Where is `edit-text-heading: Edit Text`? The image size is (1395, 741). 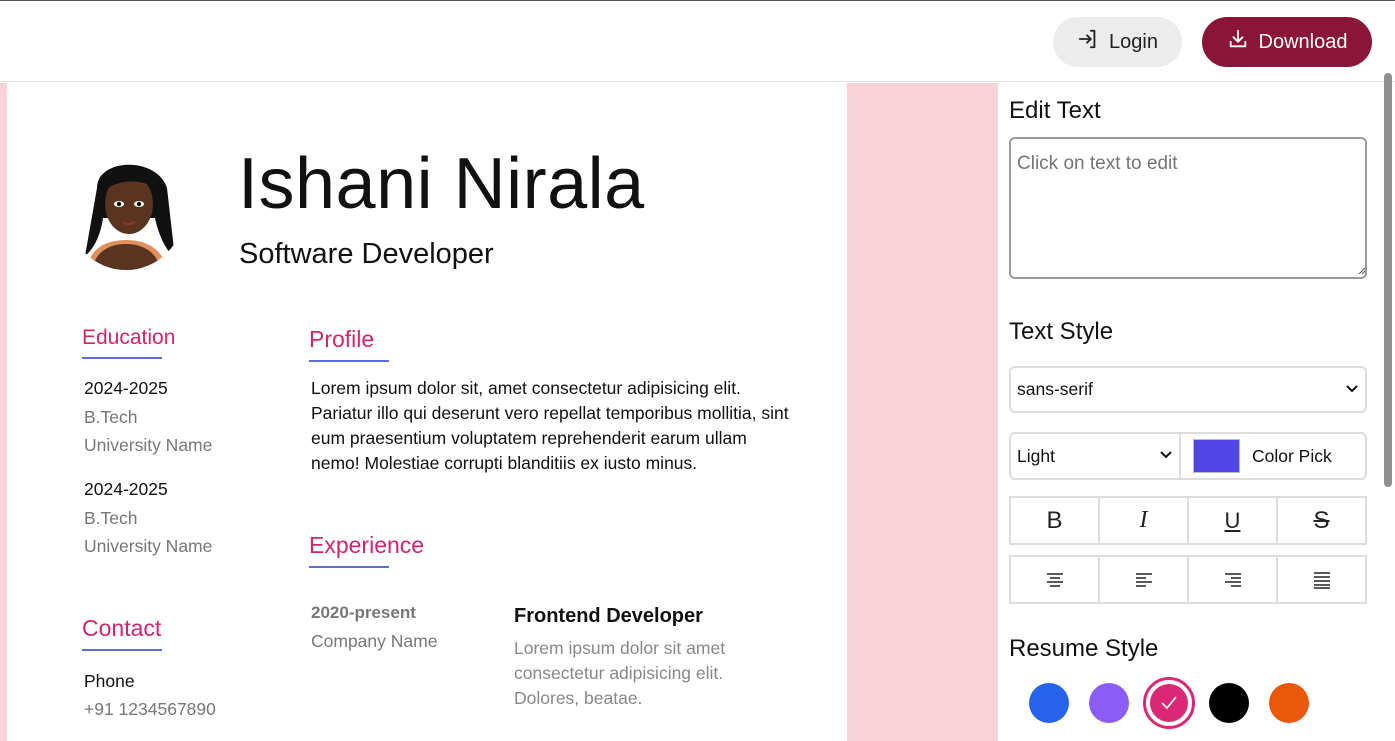
edit-text-heading: Edit Text is located at coordinates (1055, 110).